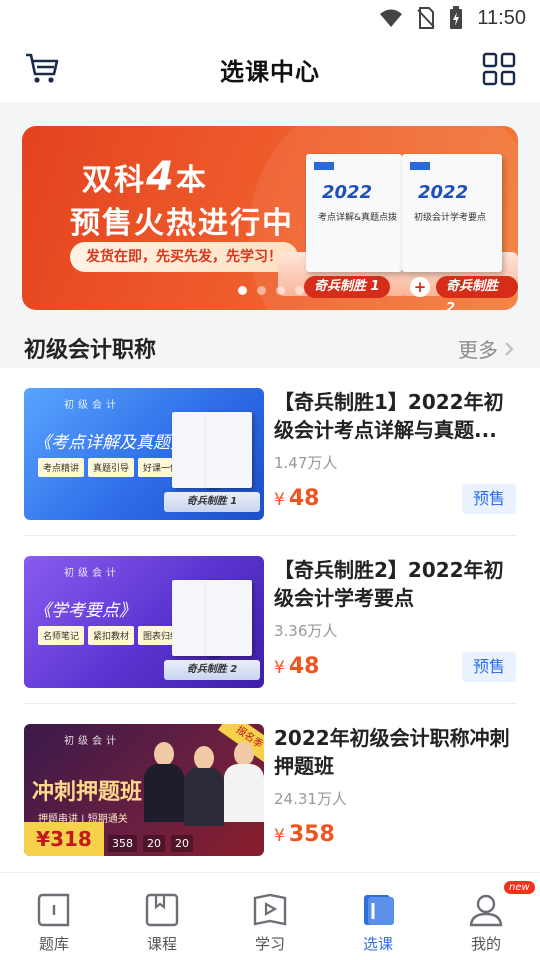 The height and width of the screenshot is (960, 540). I want to click on banner-label-1: 奇兵制胜 1, so click(347, 287).